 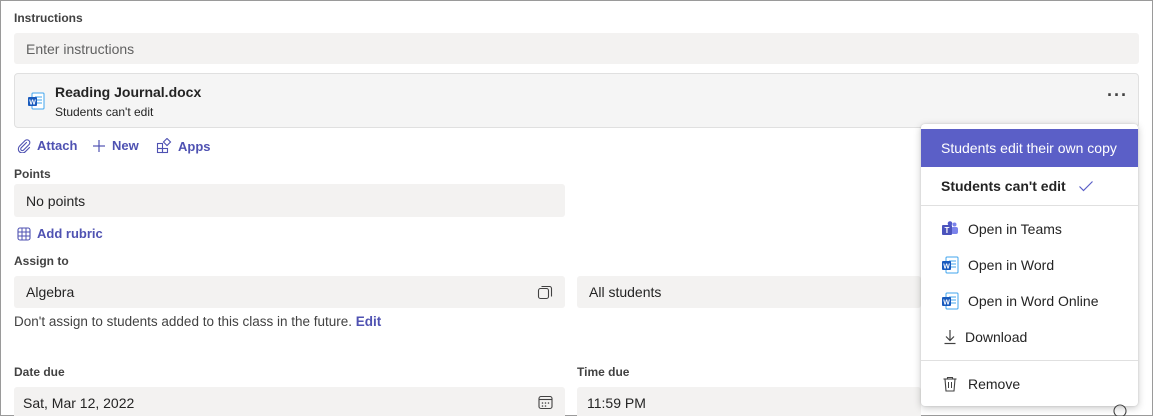 I want to click on menu-item-cant-edit: Students can't edit, so click(x=1029, y=186).